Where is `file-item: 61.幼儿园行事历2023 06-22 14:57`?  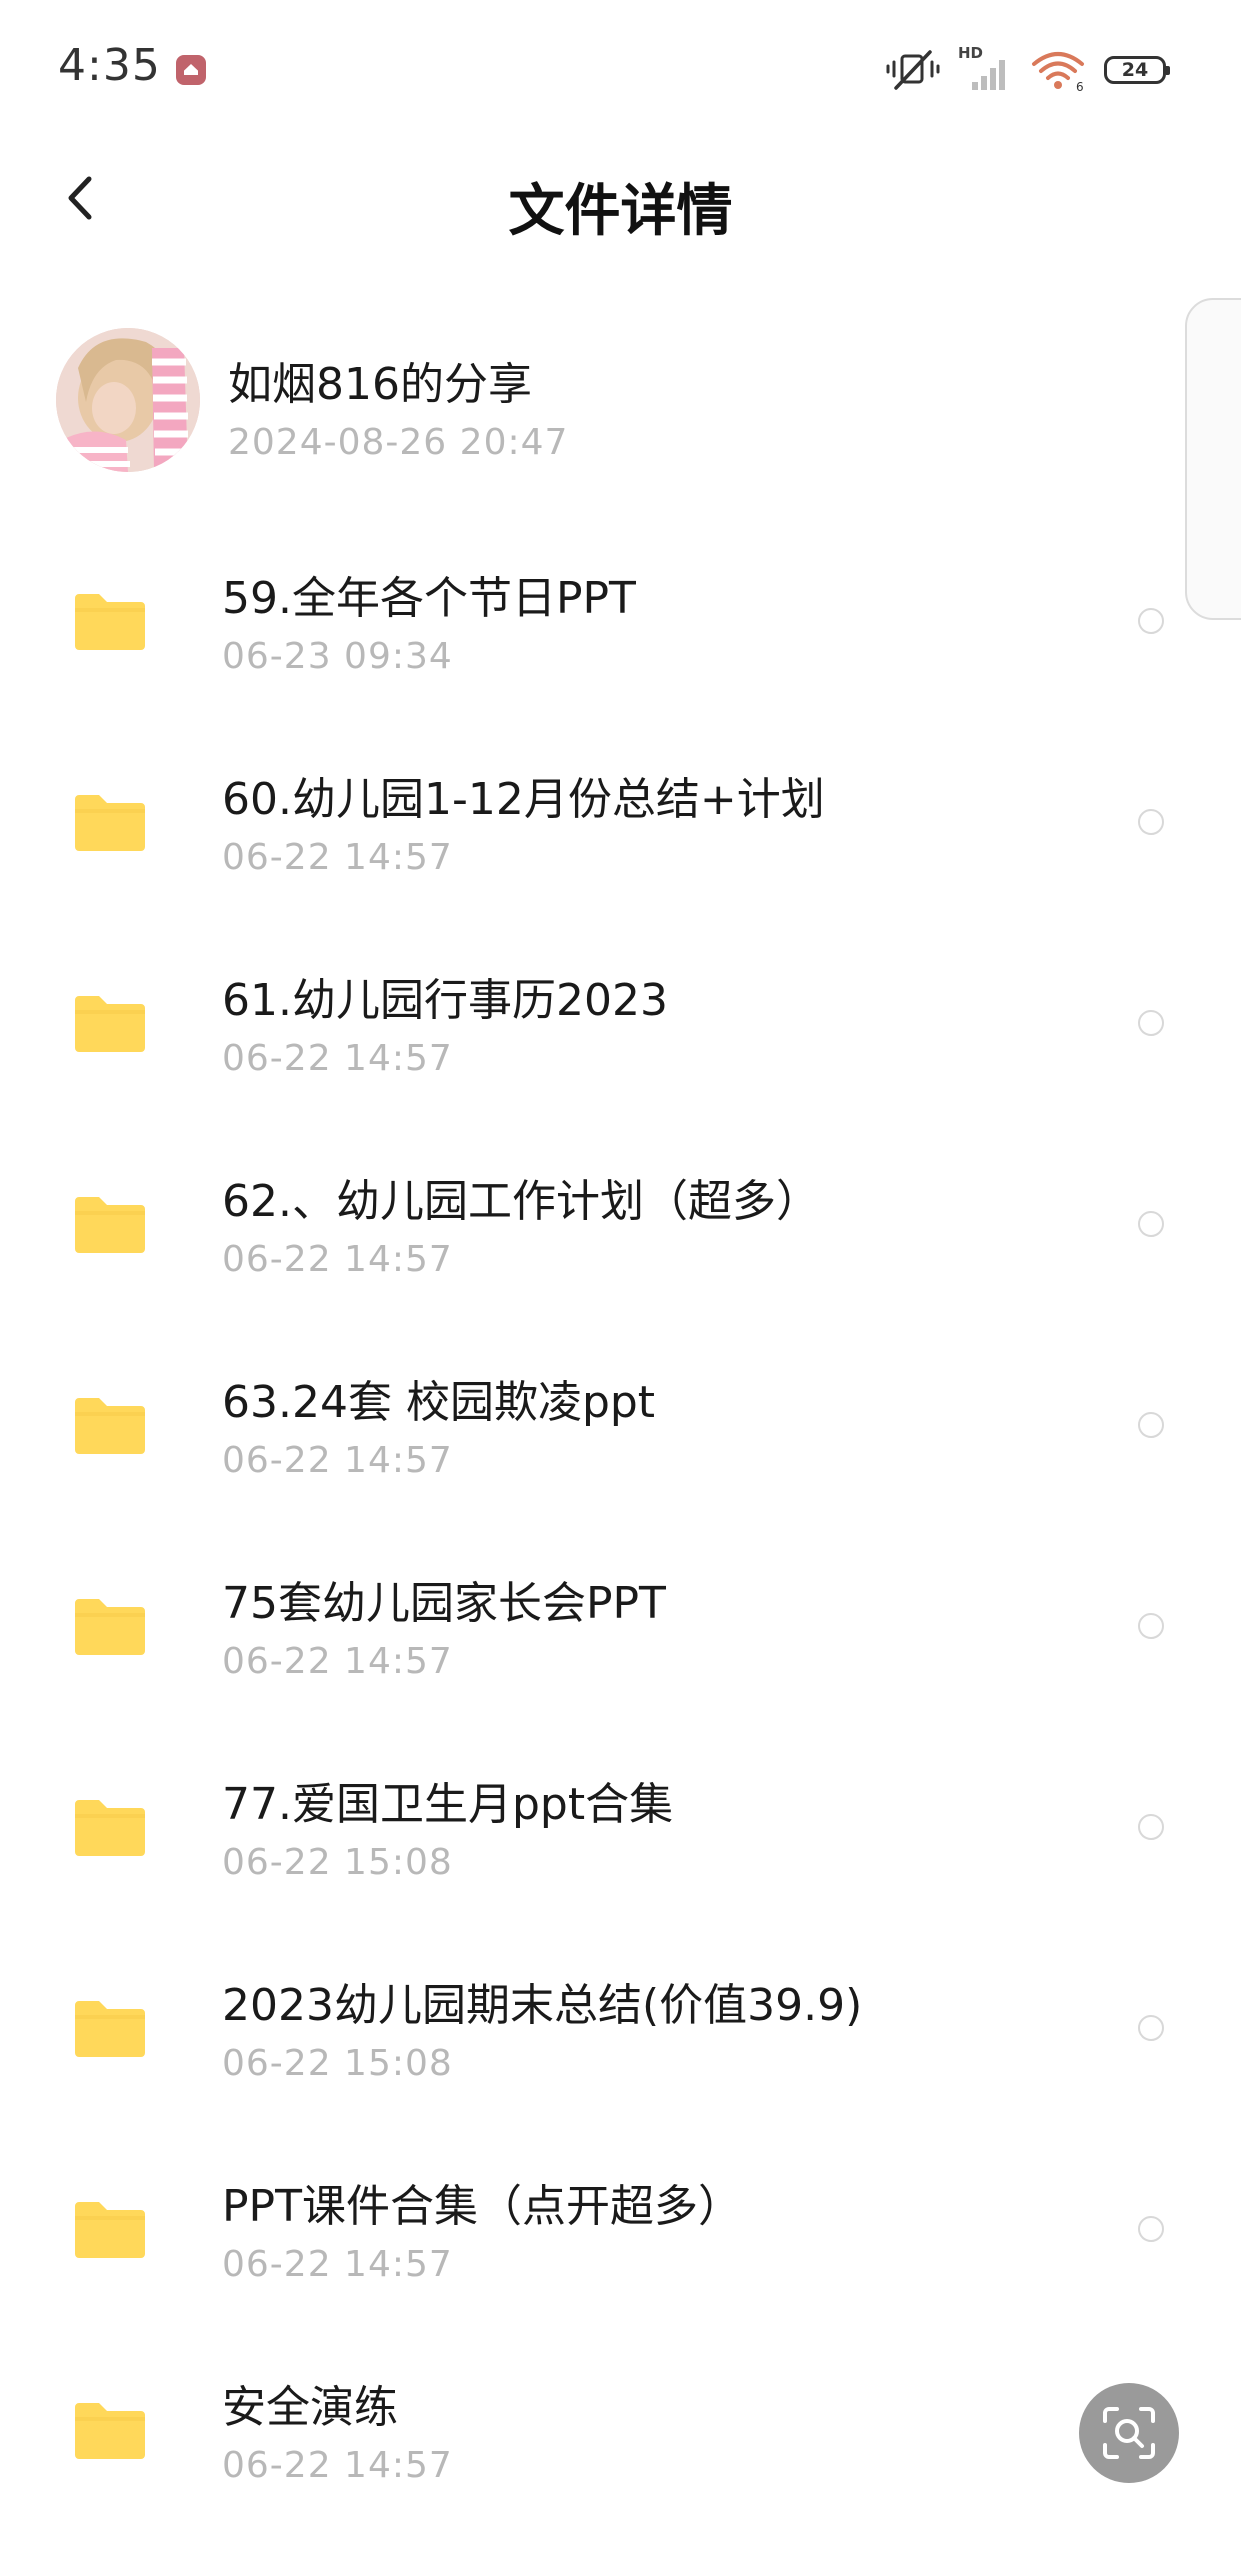 file-item: 61.幼儿园行事历2023 06-22 14:57 is located at coordinates (620, 1022).